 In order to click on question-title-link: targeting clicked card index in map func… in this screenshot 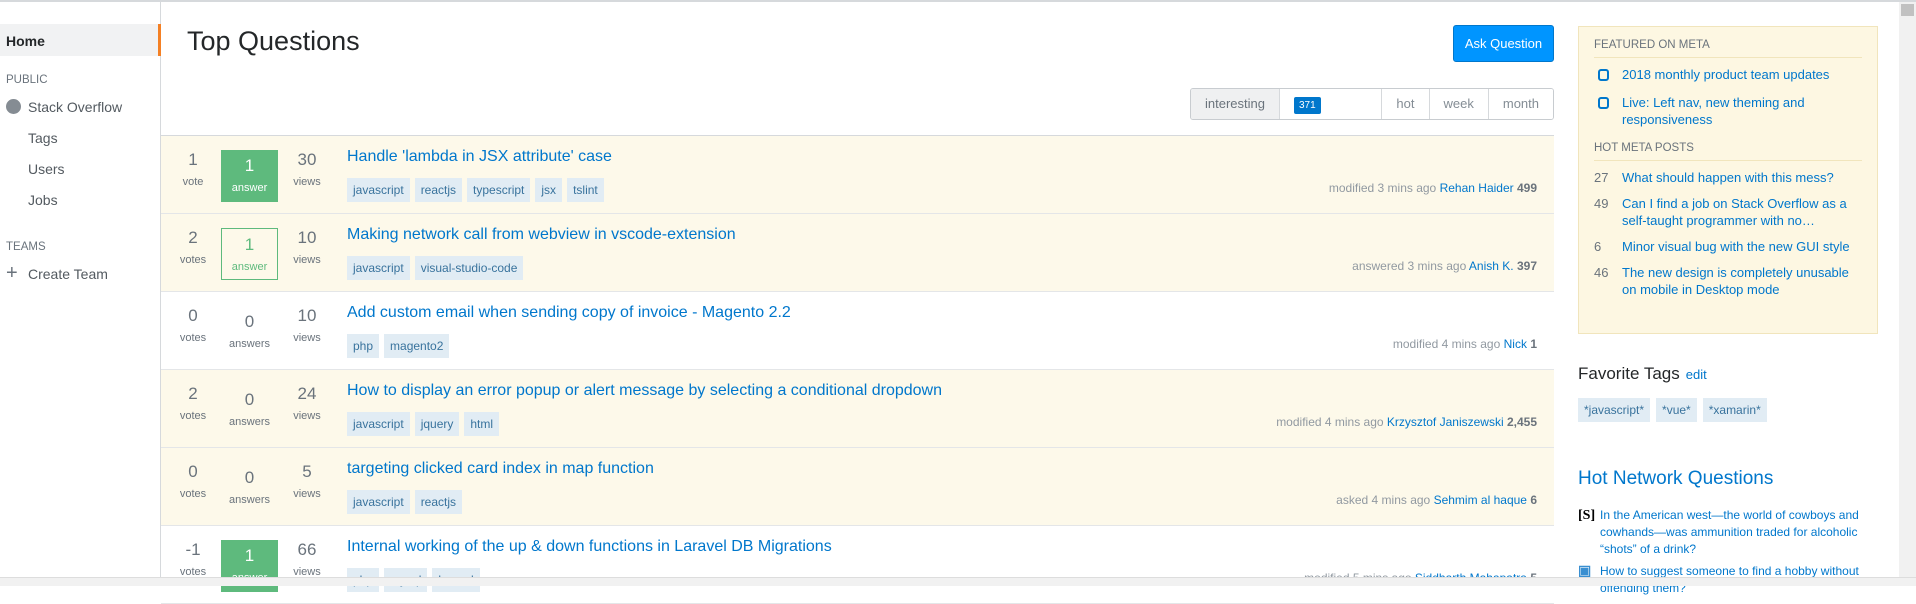, I will do `click(500, 469)`.